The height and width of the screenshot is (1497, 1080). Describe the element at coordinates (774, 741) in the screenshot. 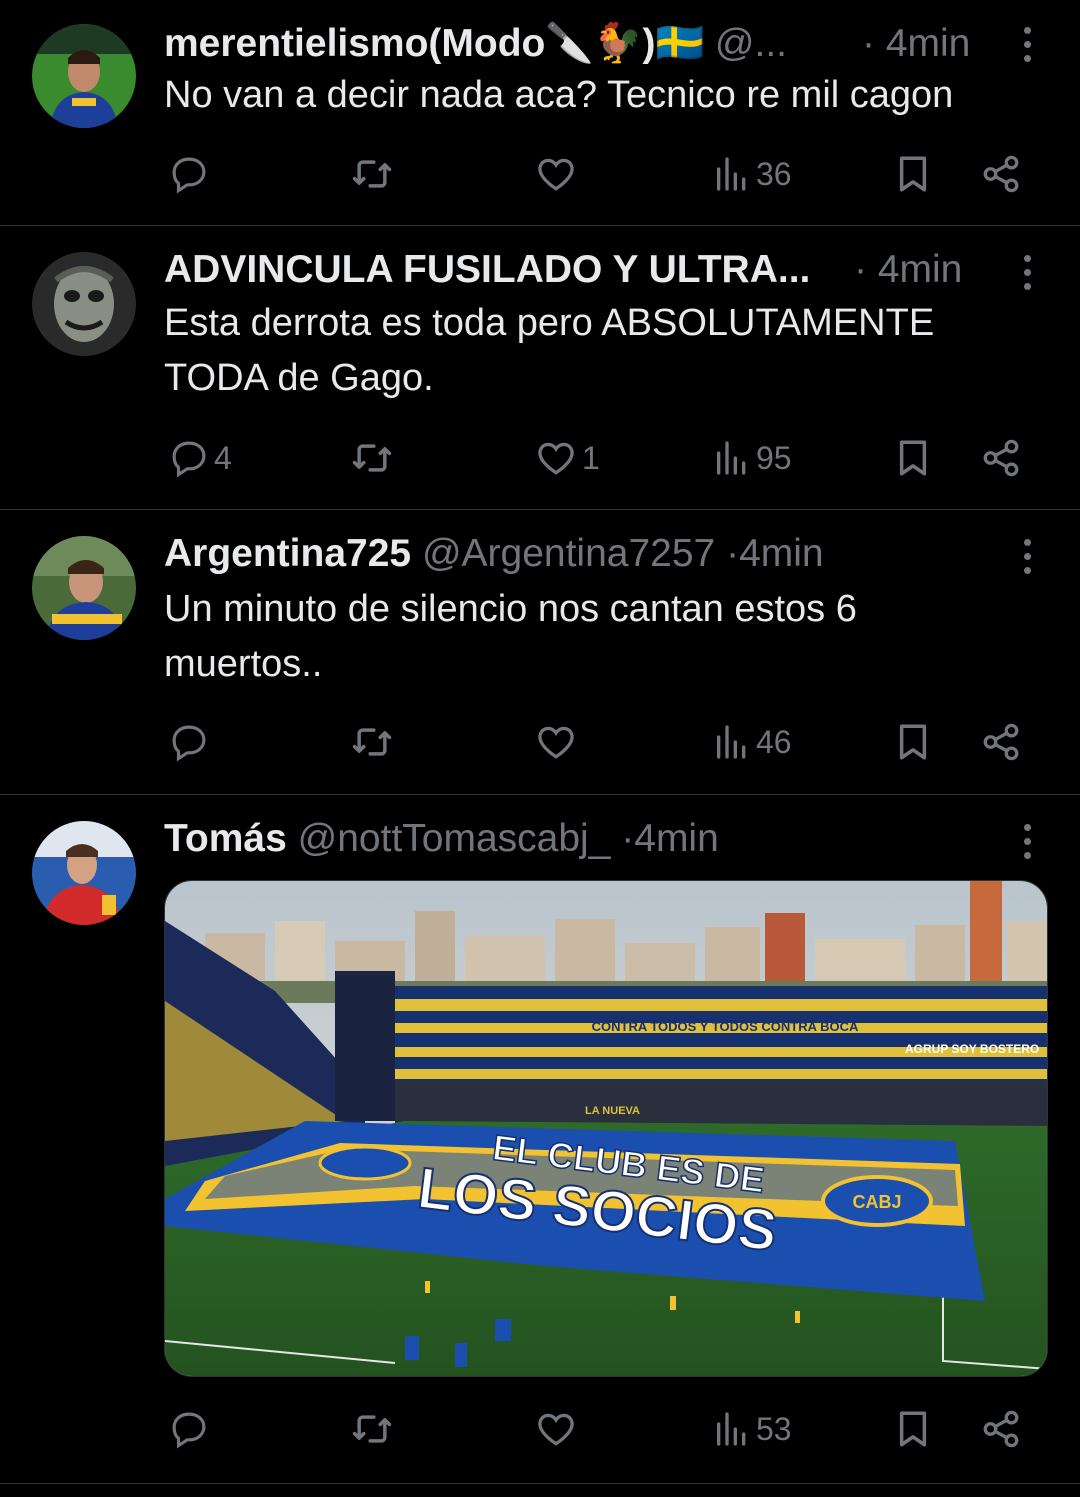

I see `view-count: 46` at that location.